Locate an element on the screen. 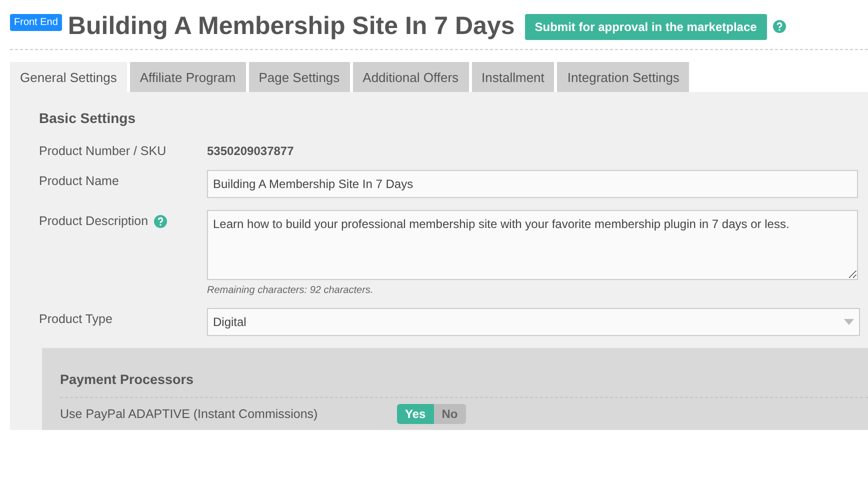 The width and height of the screenshot is (868, 477). toggle-option: Yes is located at coordinates (415, 414).